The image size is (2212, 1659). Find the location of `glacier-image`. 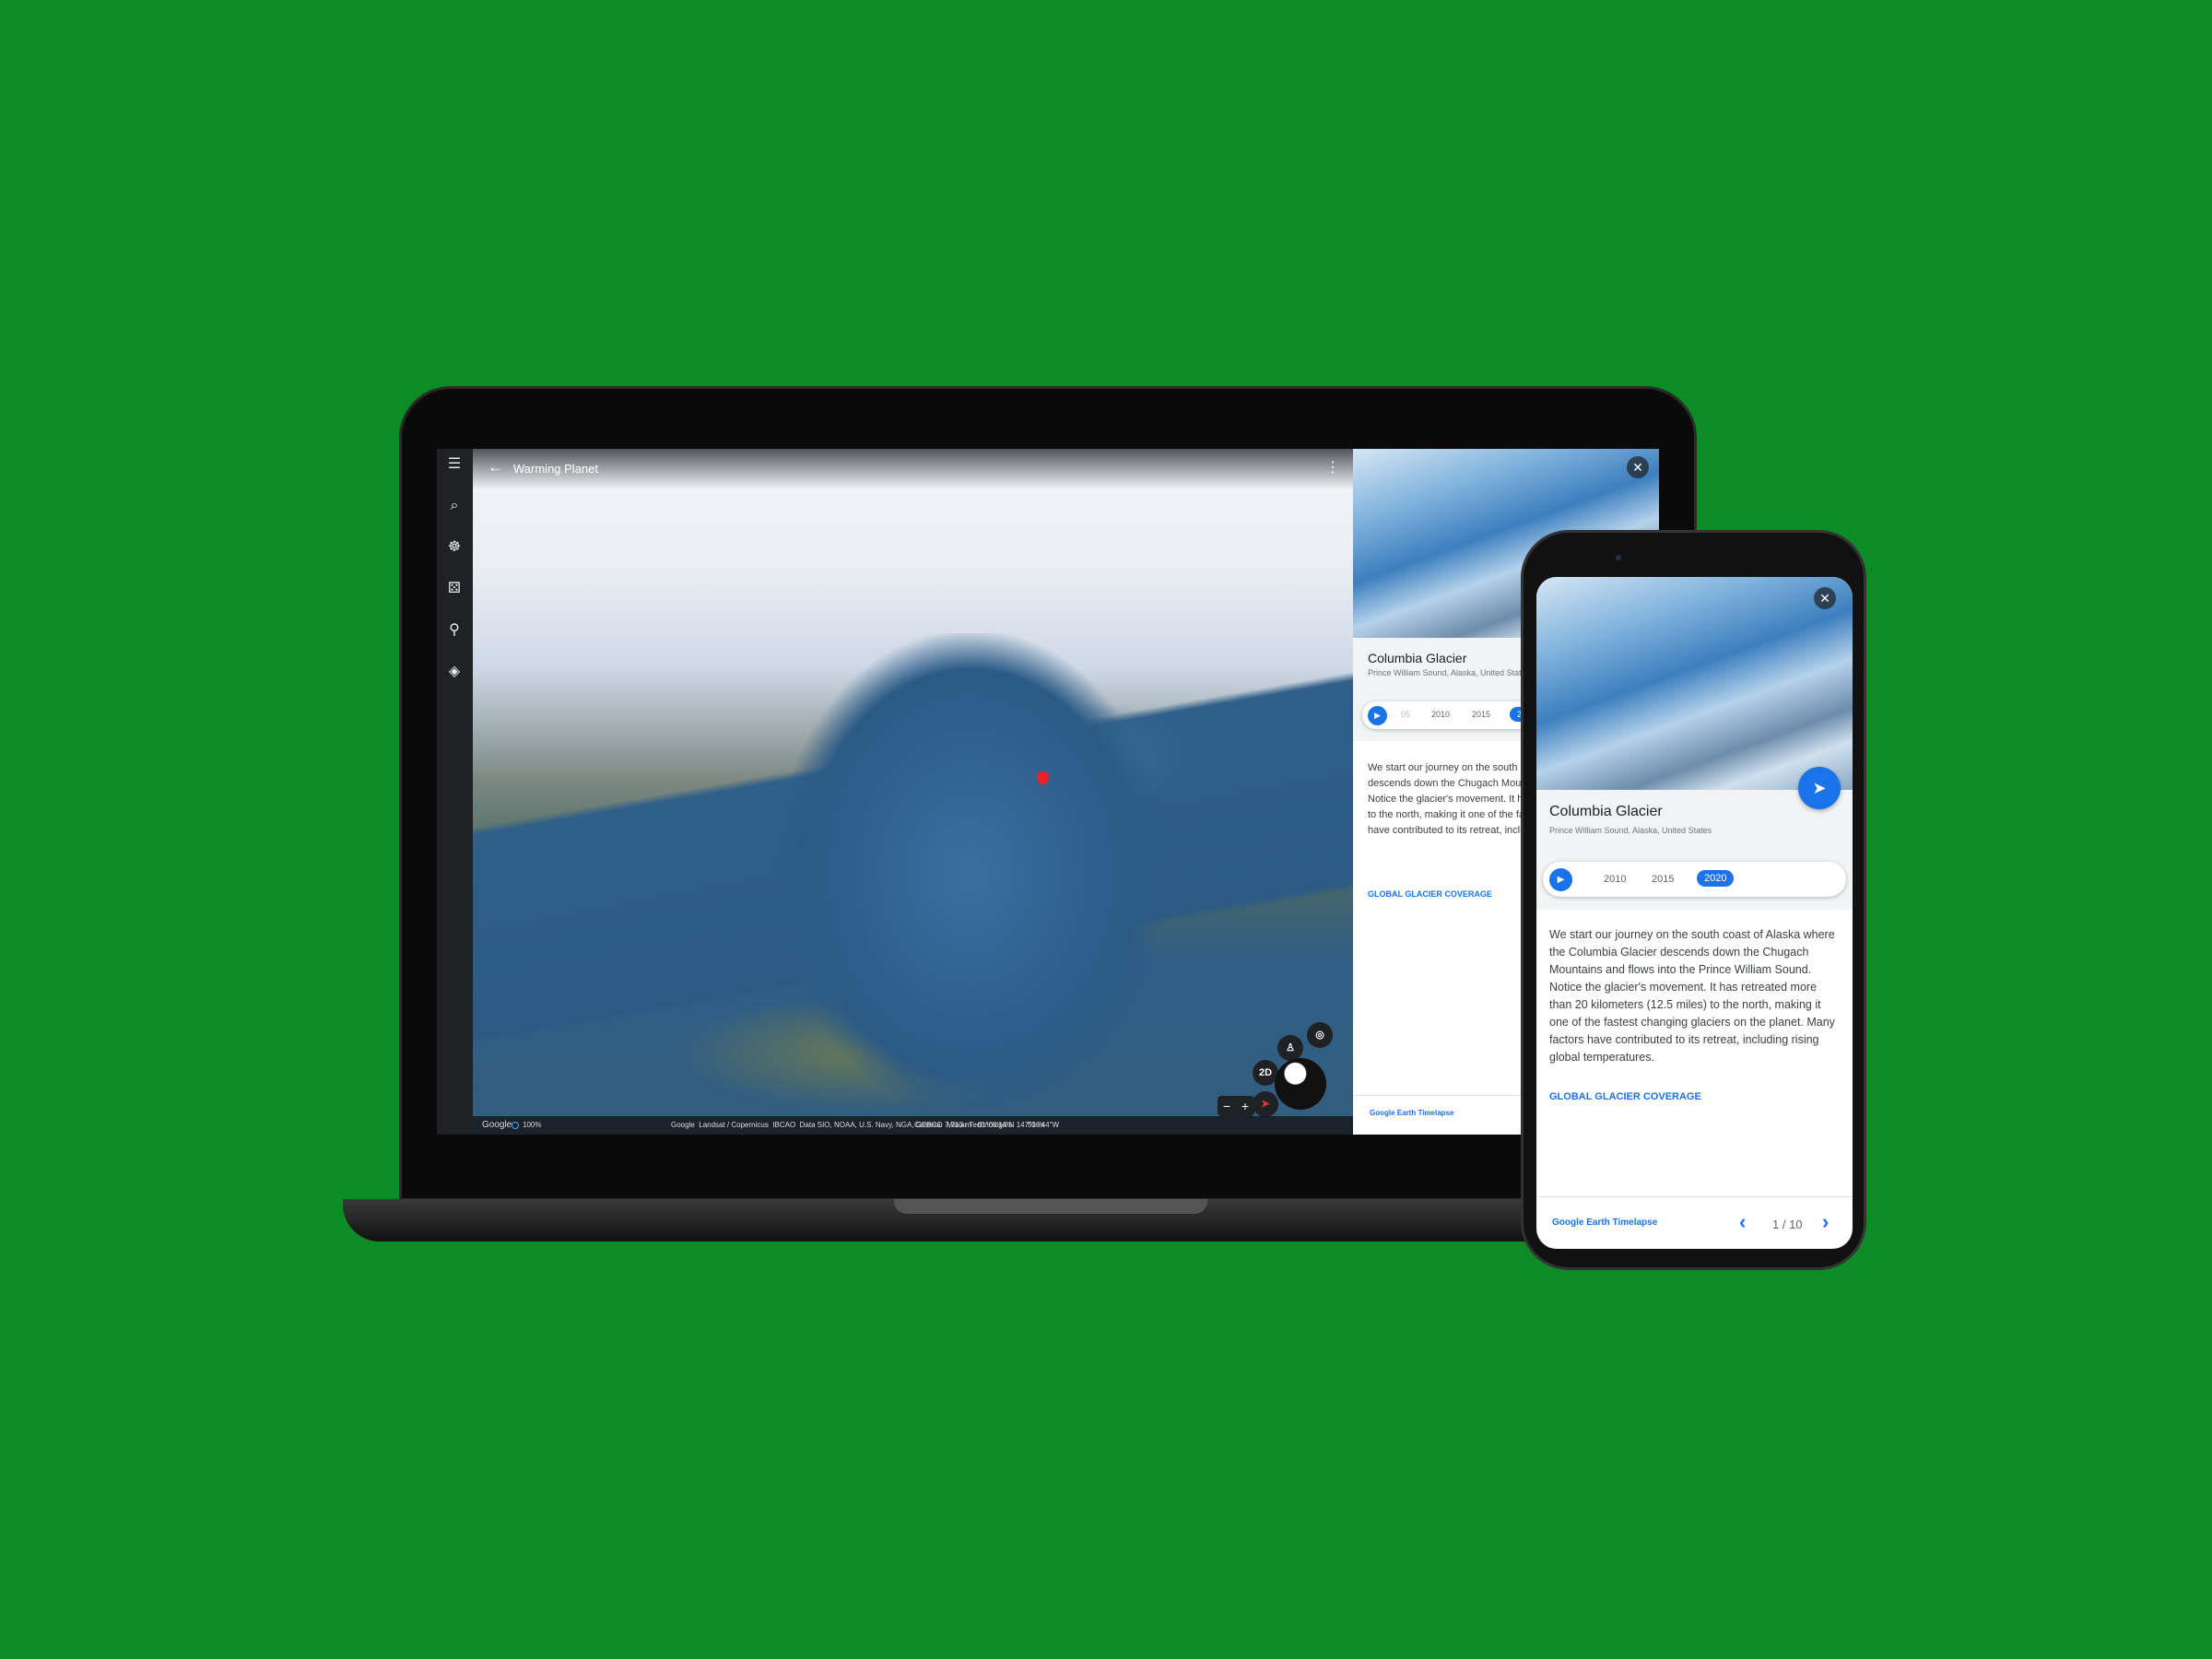

glacier-image is located at coordinates (1694, 683).